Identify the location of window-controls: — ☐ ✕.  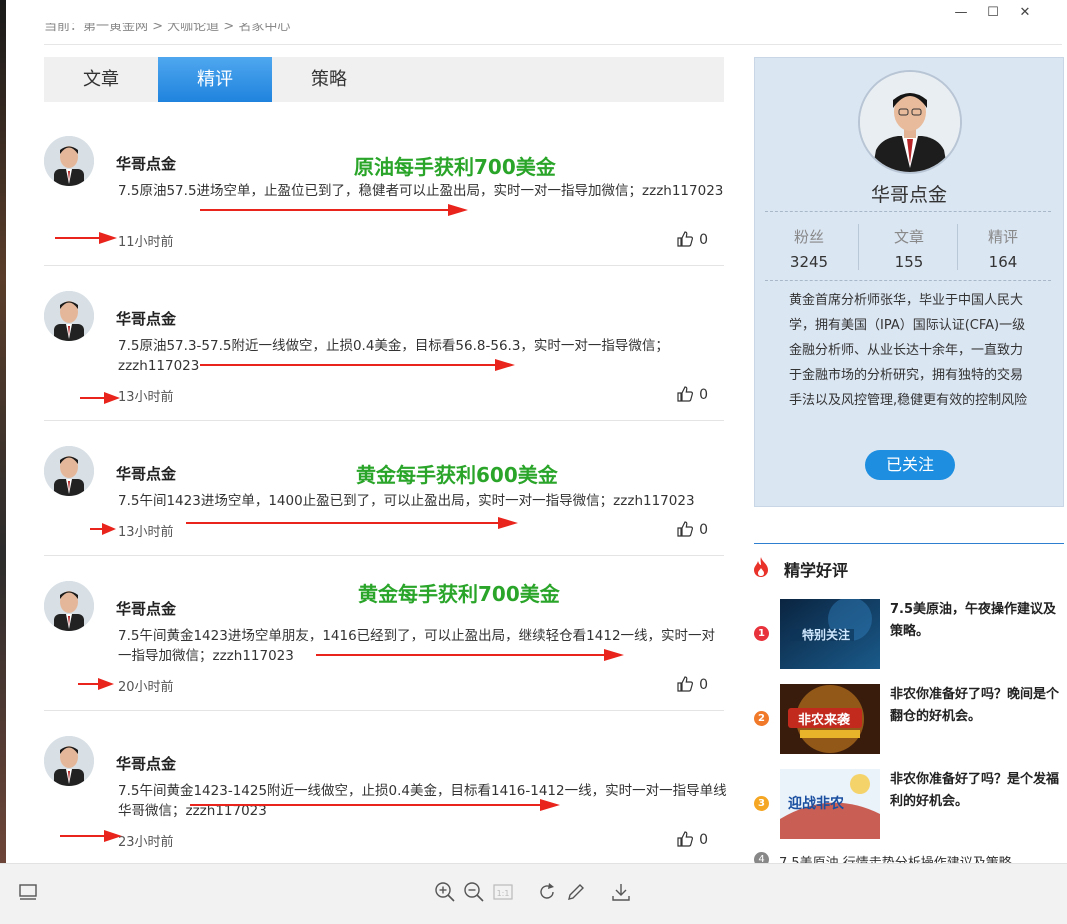
(1007, 13).